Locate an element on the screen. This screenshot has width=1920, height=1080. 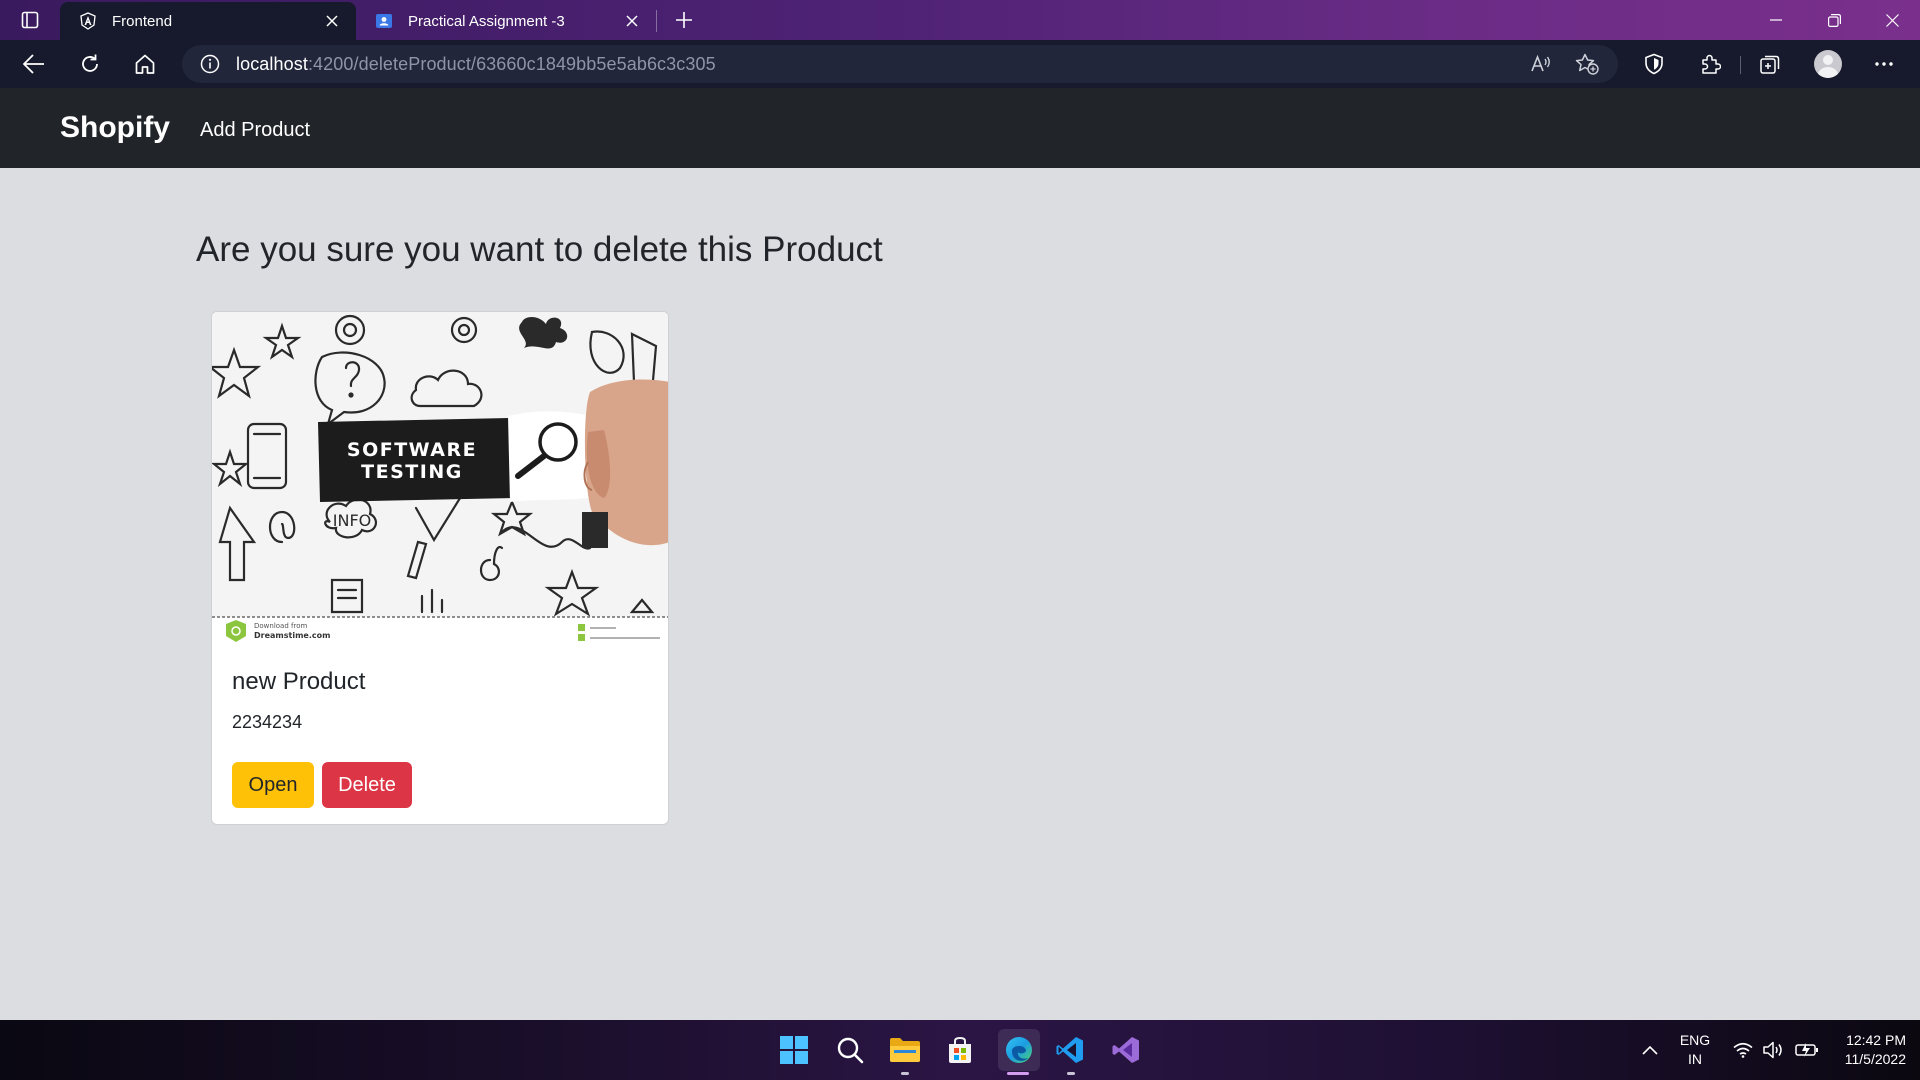
new-tab-button is located at coordinates (684, 20).